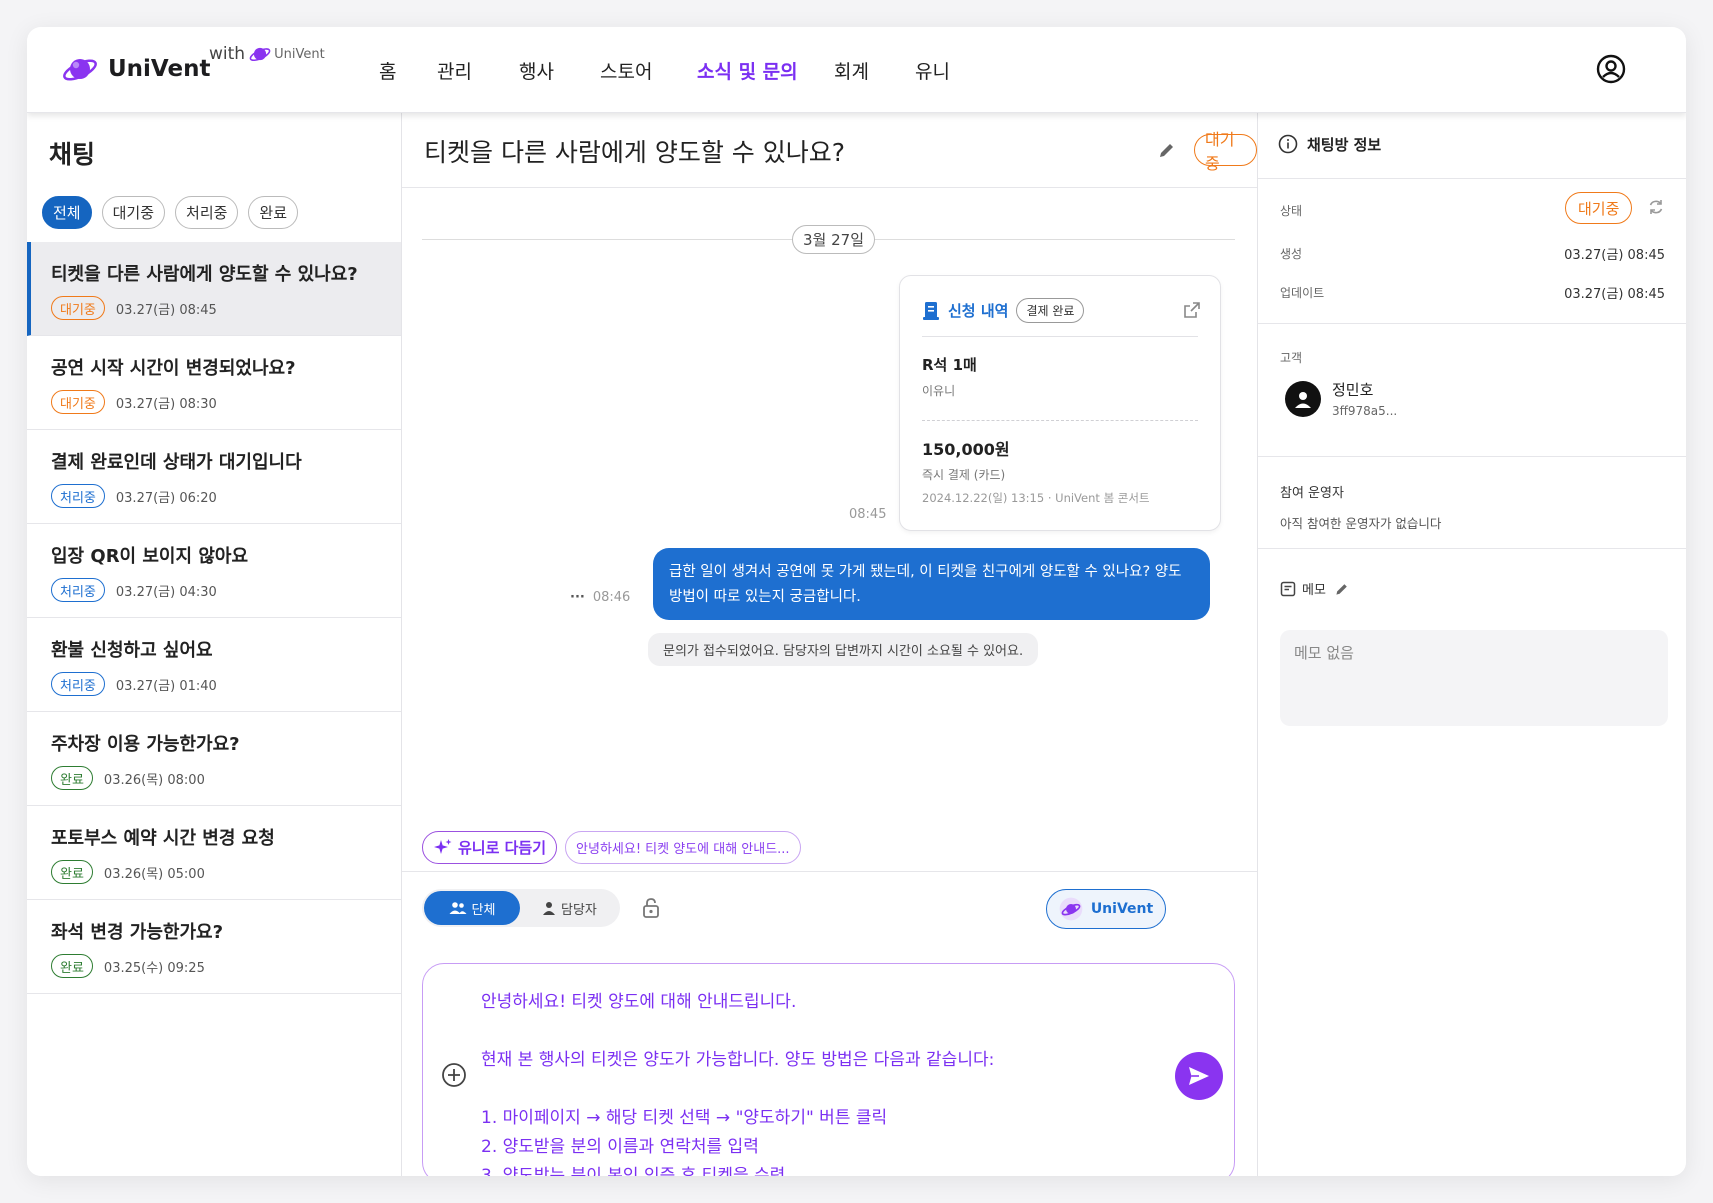 This screenshot has width=1713, height=1203. Describe the element at coordinates (154, 780) in the screenshot. I see `conversation-time: 03.26(목) 08:00` at that location.